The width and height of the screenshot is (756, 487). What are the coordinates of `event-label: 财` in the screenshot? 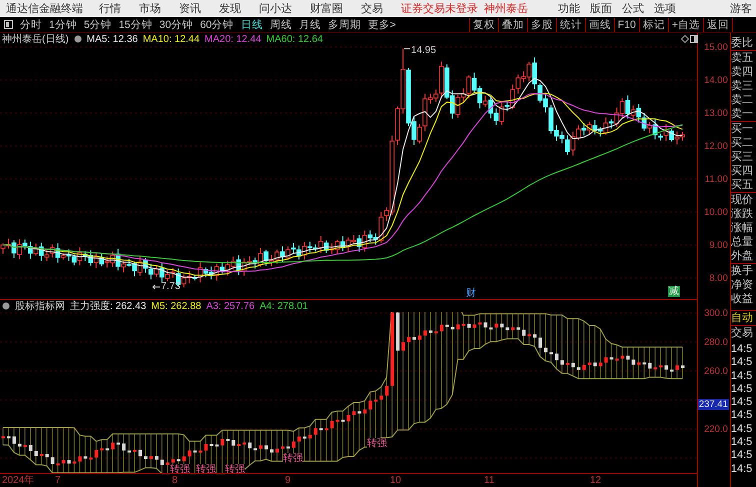 It's located at (471, 293).